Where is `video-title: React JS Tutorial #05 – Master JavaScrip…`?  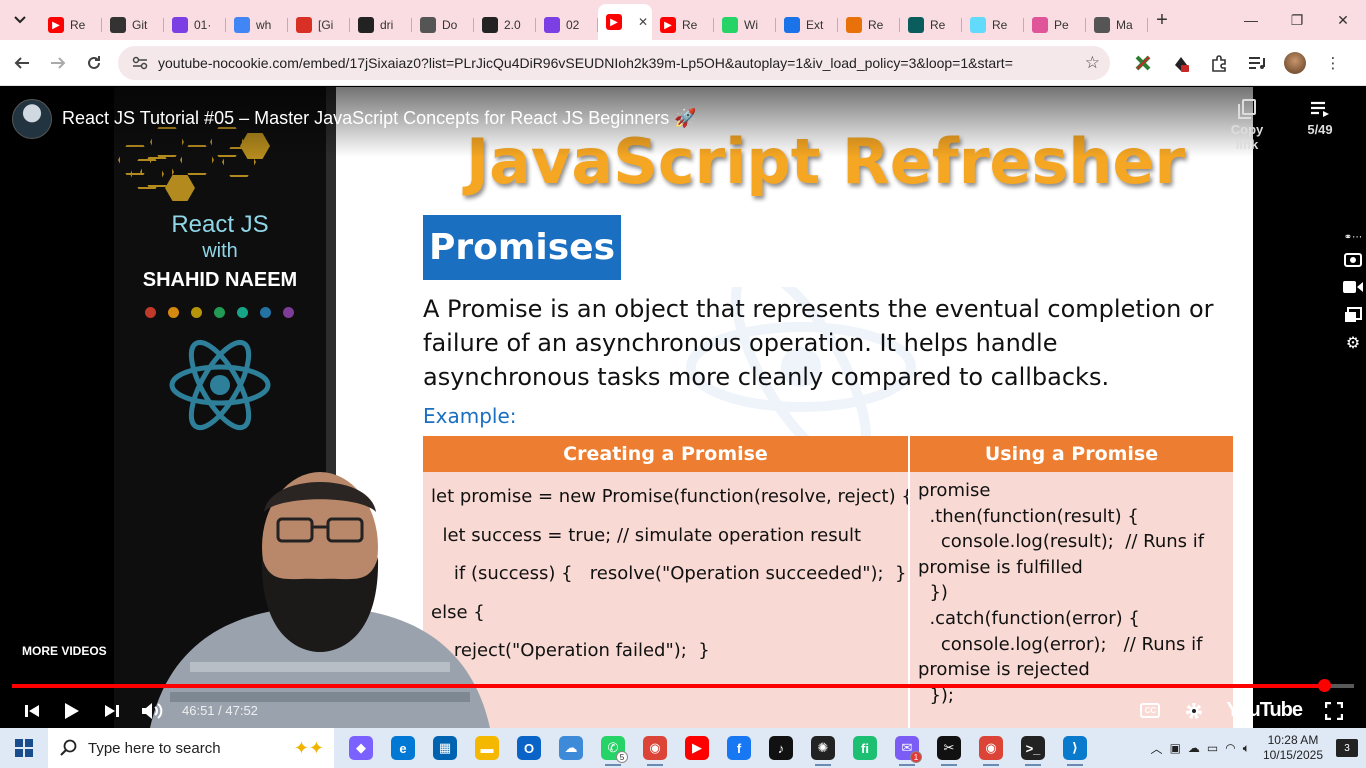 video-title: React JS Tutorial #05 – Master JavaScrip… is located at coordinates (379, 118).